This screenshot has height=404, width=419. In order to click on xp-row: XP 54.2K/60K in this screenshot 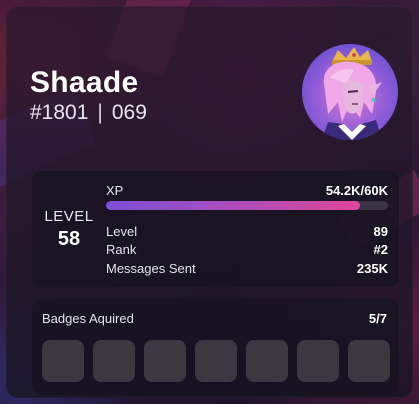, I will do `click(247, 190)`.